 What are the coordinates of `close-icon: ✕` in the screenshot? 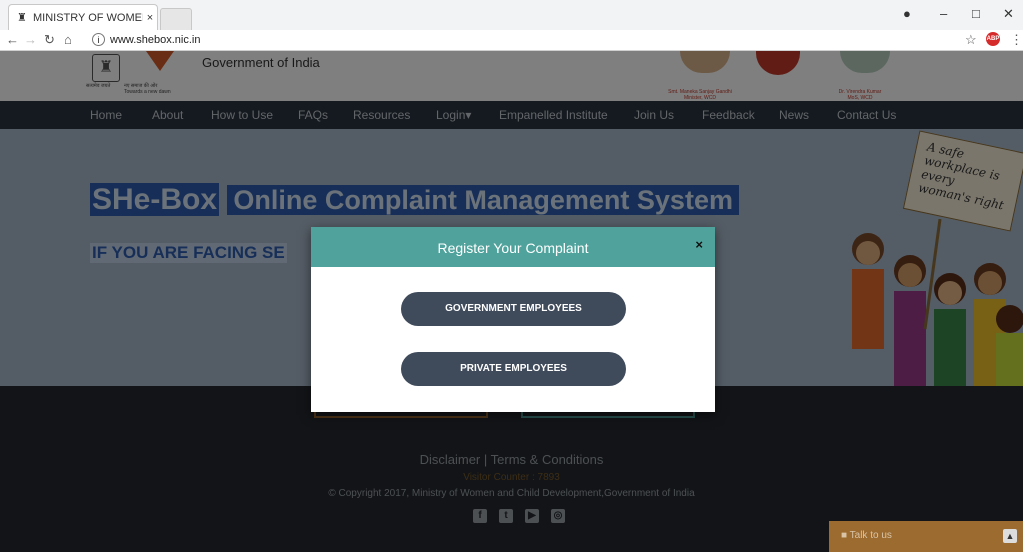 It's located at (1008, 14).